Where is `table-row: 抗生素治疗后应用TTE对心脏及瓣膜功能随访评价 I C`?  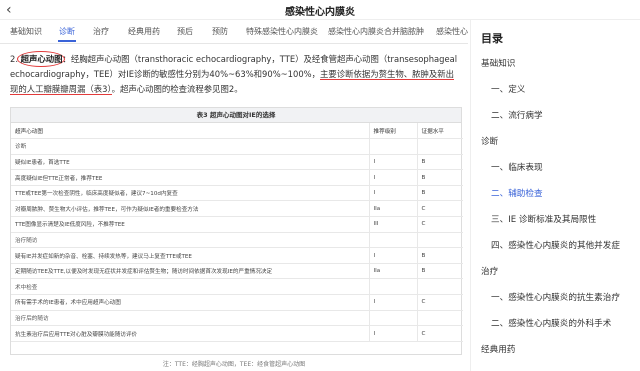 table-row: 抗生素治疗后应用TTE对心脏及瓣膜功能随访评价 I C is located at coordinates (237, 333).